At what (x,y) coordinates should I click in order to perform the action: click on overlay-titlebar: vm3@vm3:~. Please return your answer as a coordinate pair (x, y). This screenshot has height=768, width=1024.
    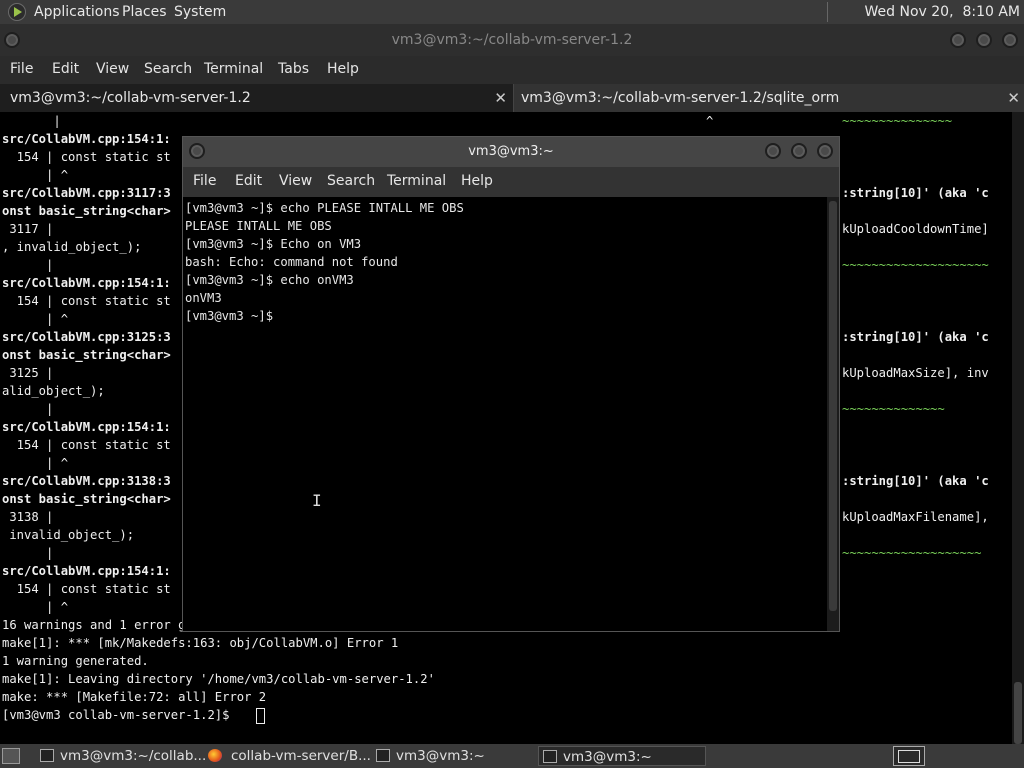
    Looking at the image, I should click on (511, 152).